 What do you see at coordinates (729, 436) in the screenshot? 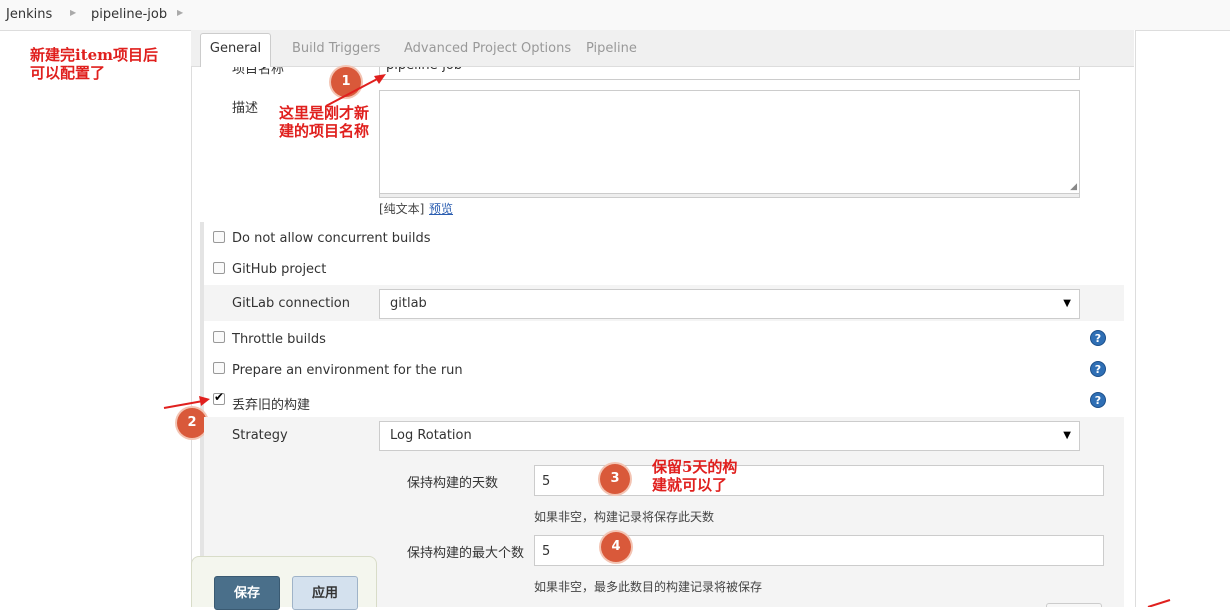
I see `strategy-select: Log Rotation ▼` at bounding box center [729, 436].